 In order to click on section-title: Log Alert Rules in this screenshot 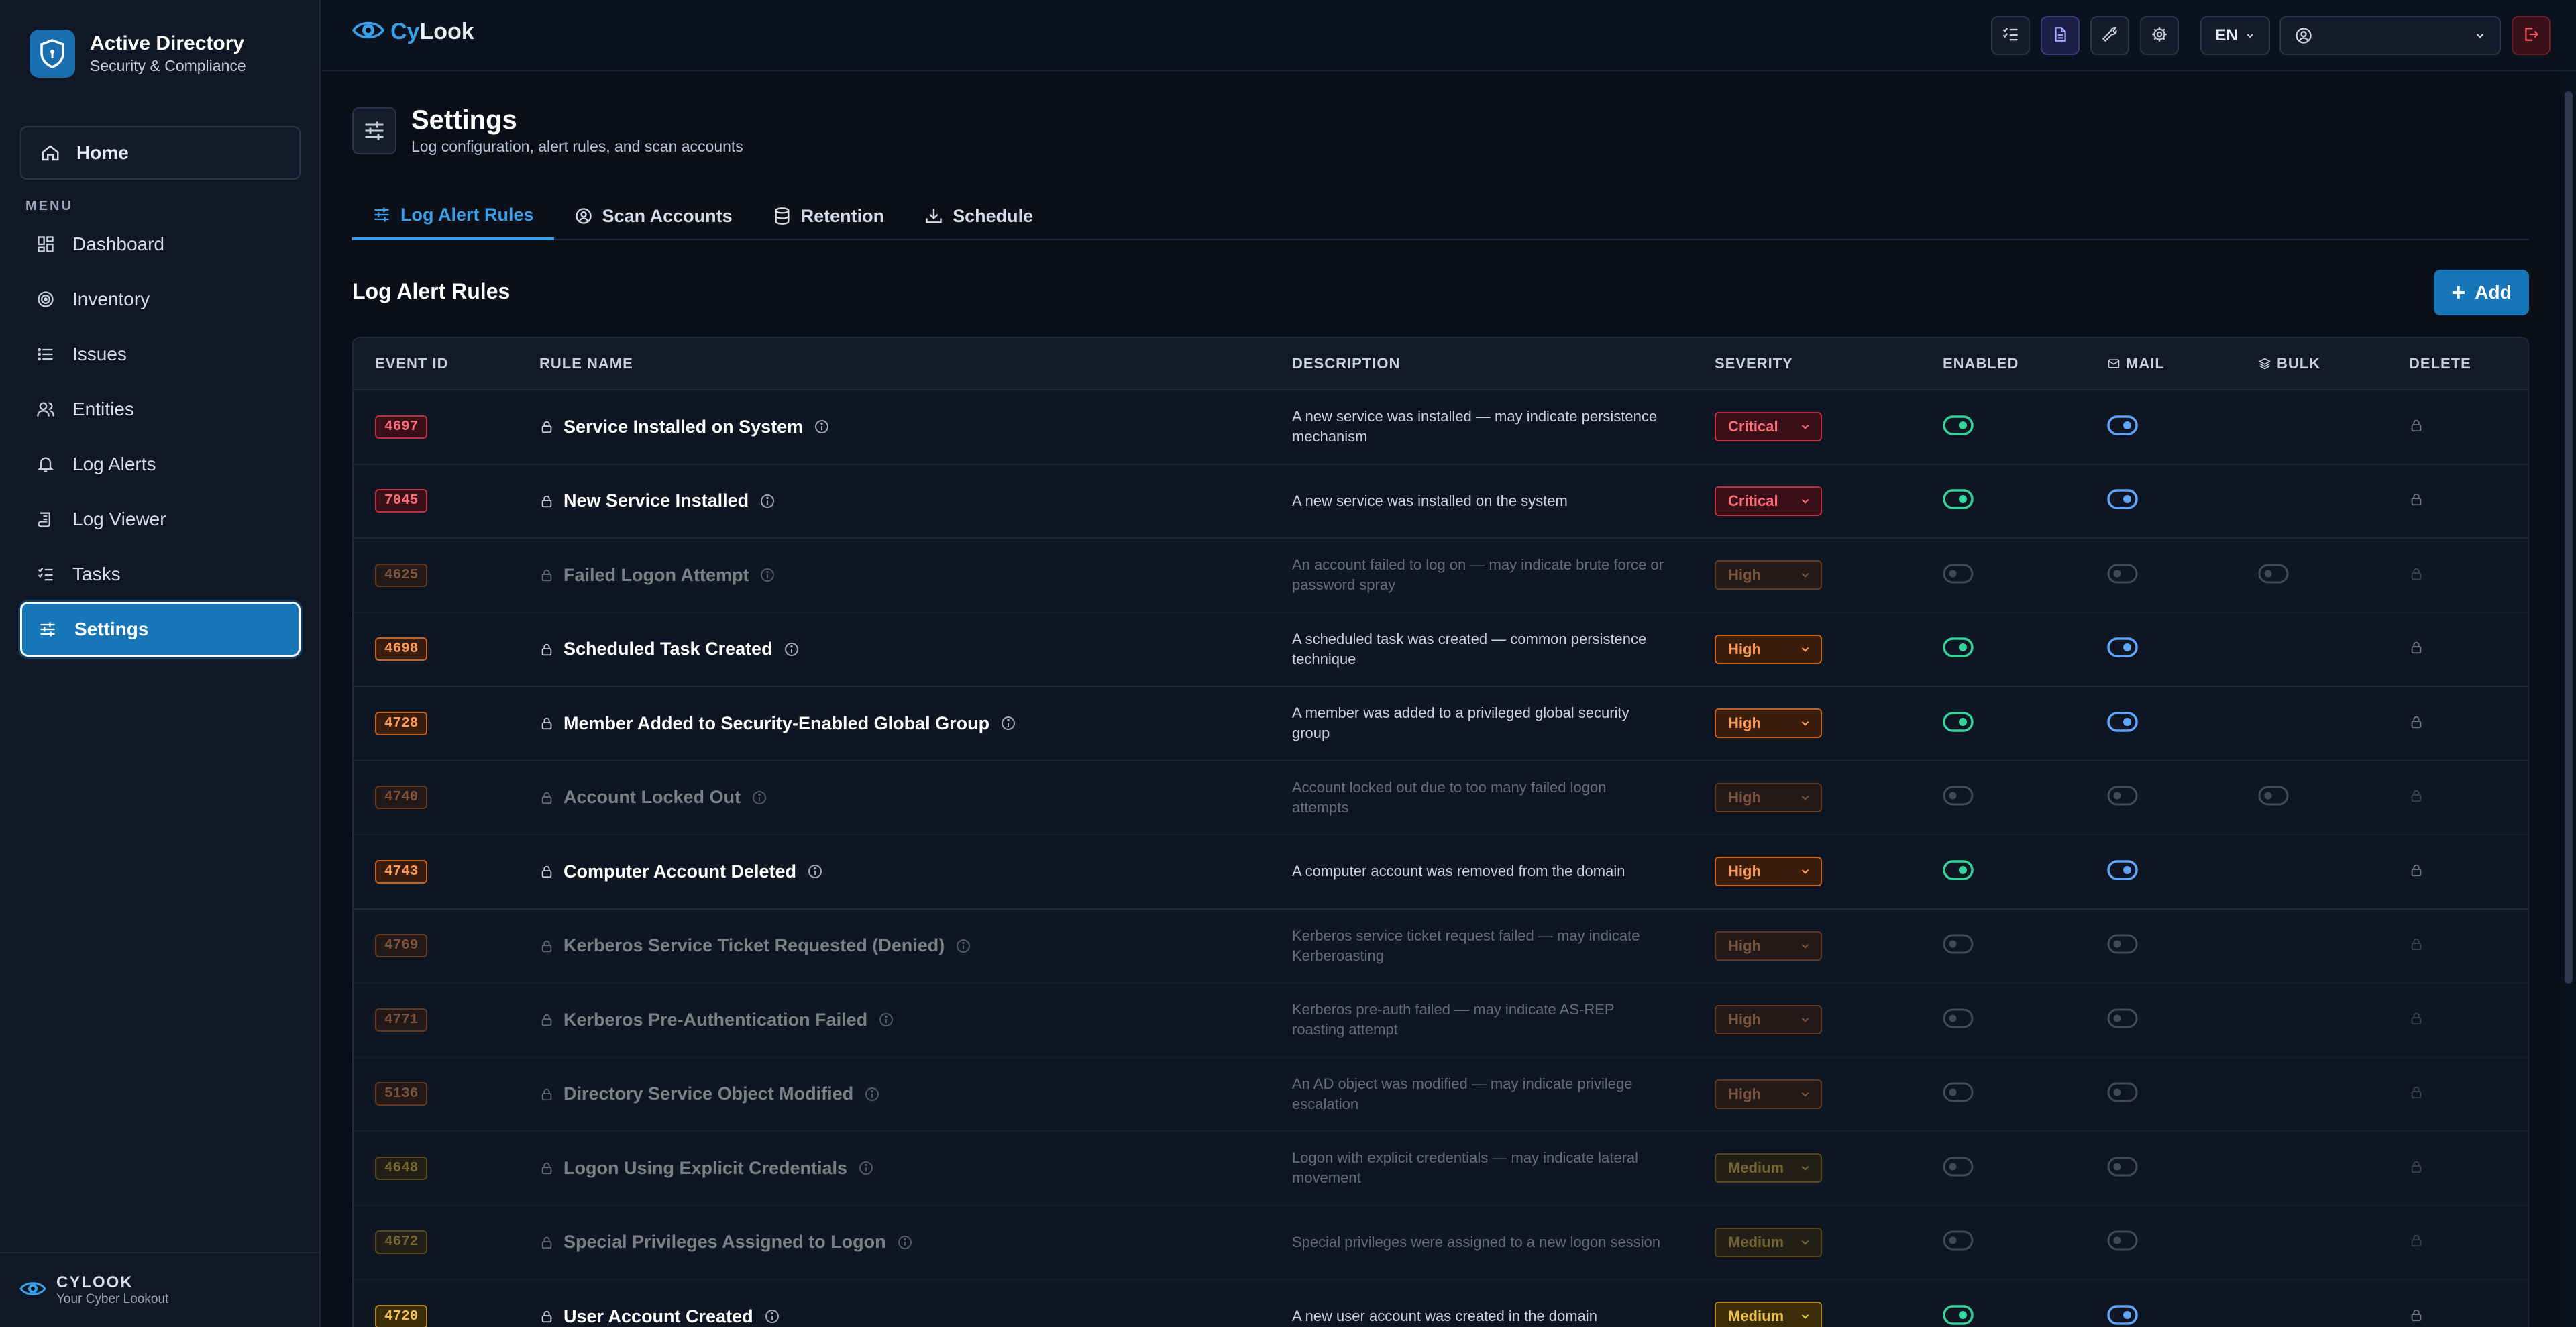, I will do `click(431, 291)`.